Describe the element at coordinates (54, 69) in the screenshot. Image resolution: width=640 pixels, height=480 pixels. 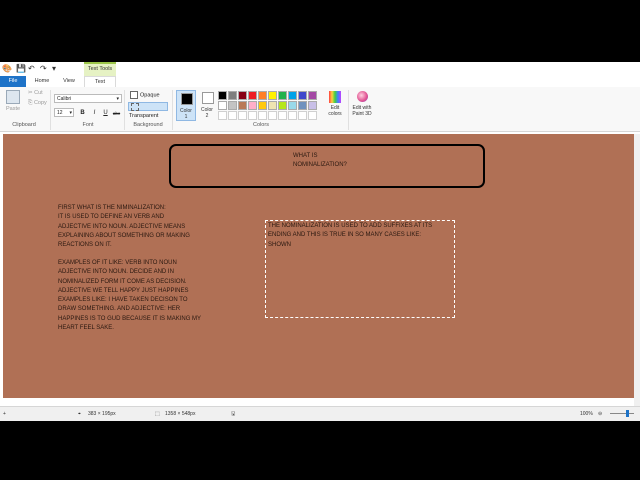
I see `customize-toolbar-icon: ▾` at that location.